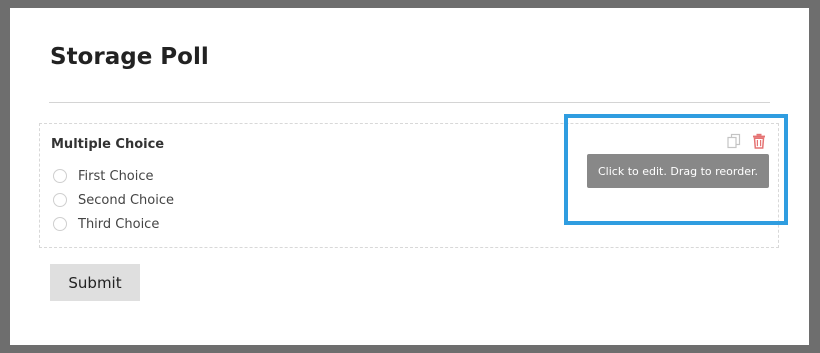 Image resolution: width=820 pixels, height=353 pixels. Describe the element at coordinates (129, 57) in the screenshot. I see `form-title: Storage Poll` at that location.